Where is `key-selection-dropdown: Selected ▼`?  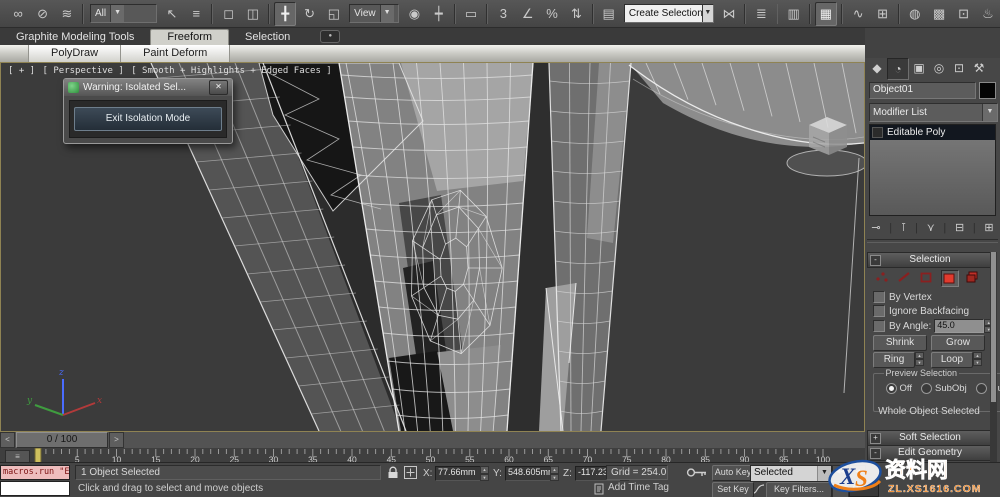
key-selection-dropdown: Selected ▼ is located at coordinates (791, 473).